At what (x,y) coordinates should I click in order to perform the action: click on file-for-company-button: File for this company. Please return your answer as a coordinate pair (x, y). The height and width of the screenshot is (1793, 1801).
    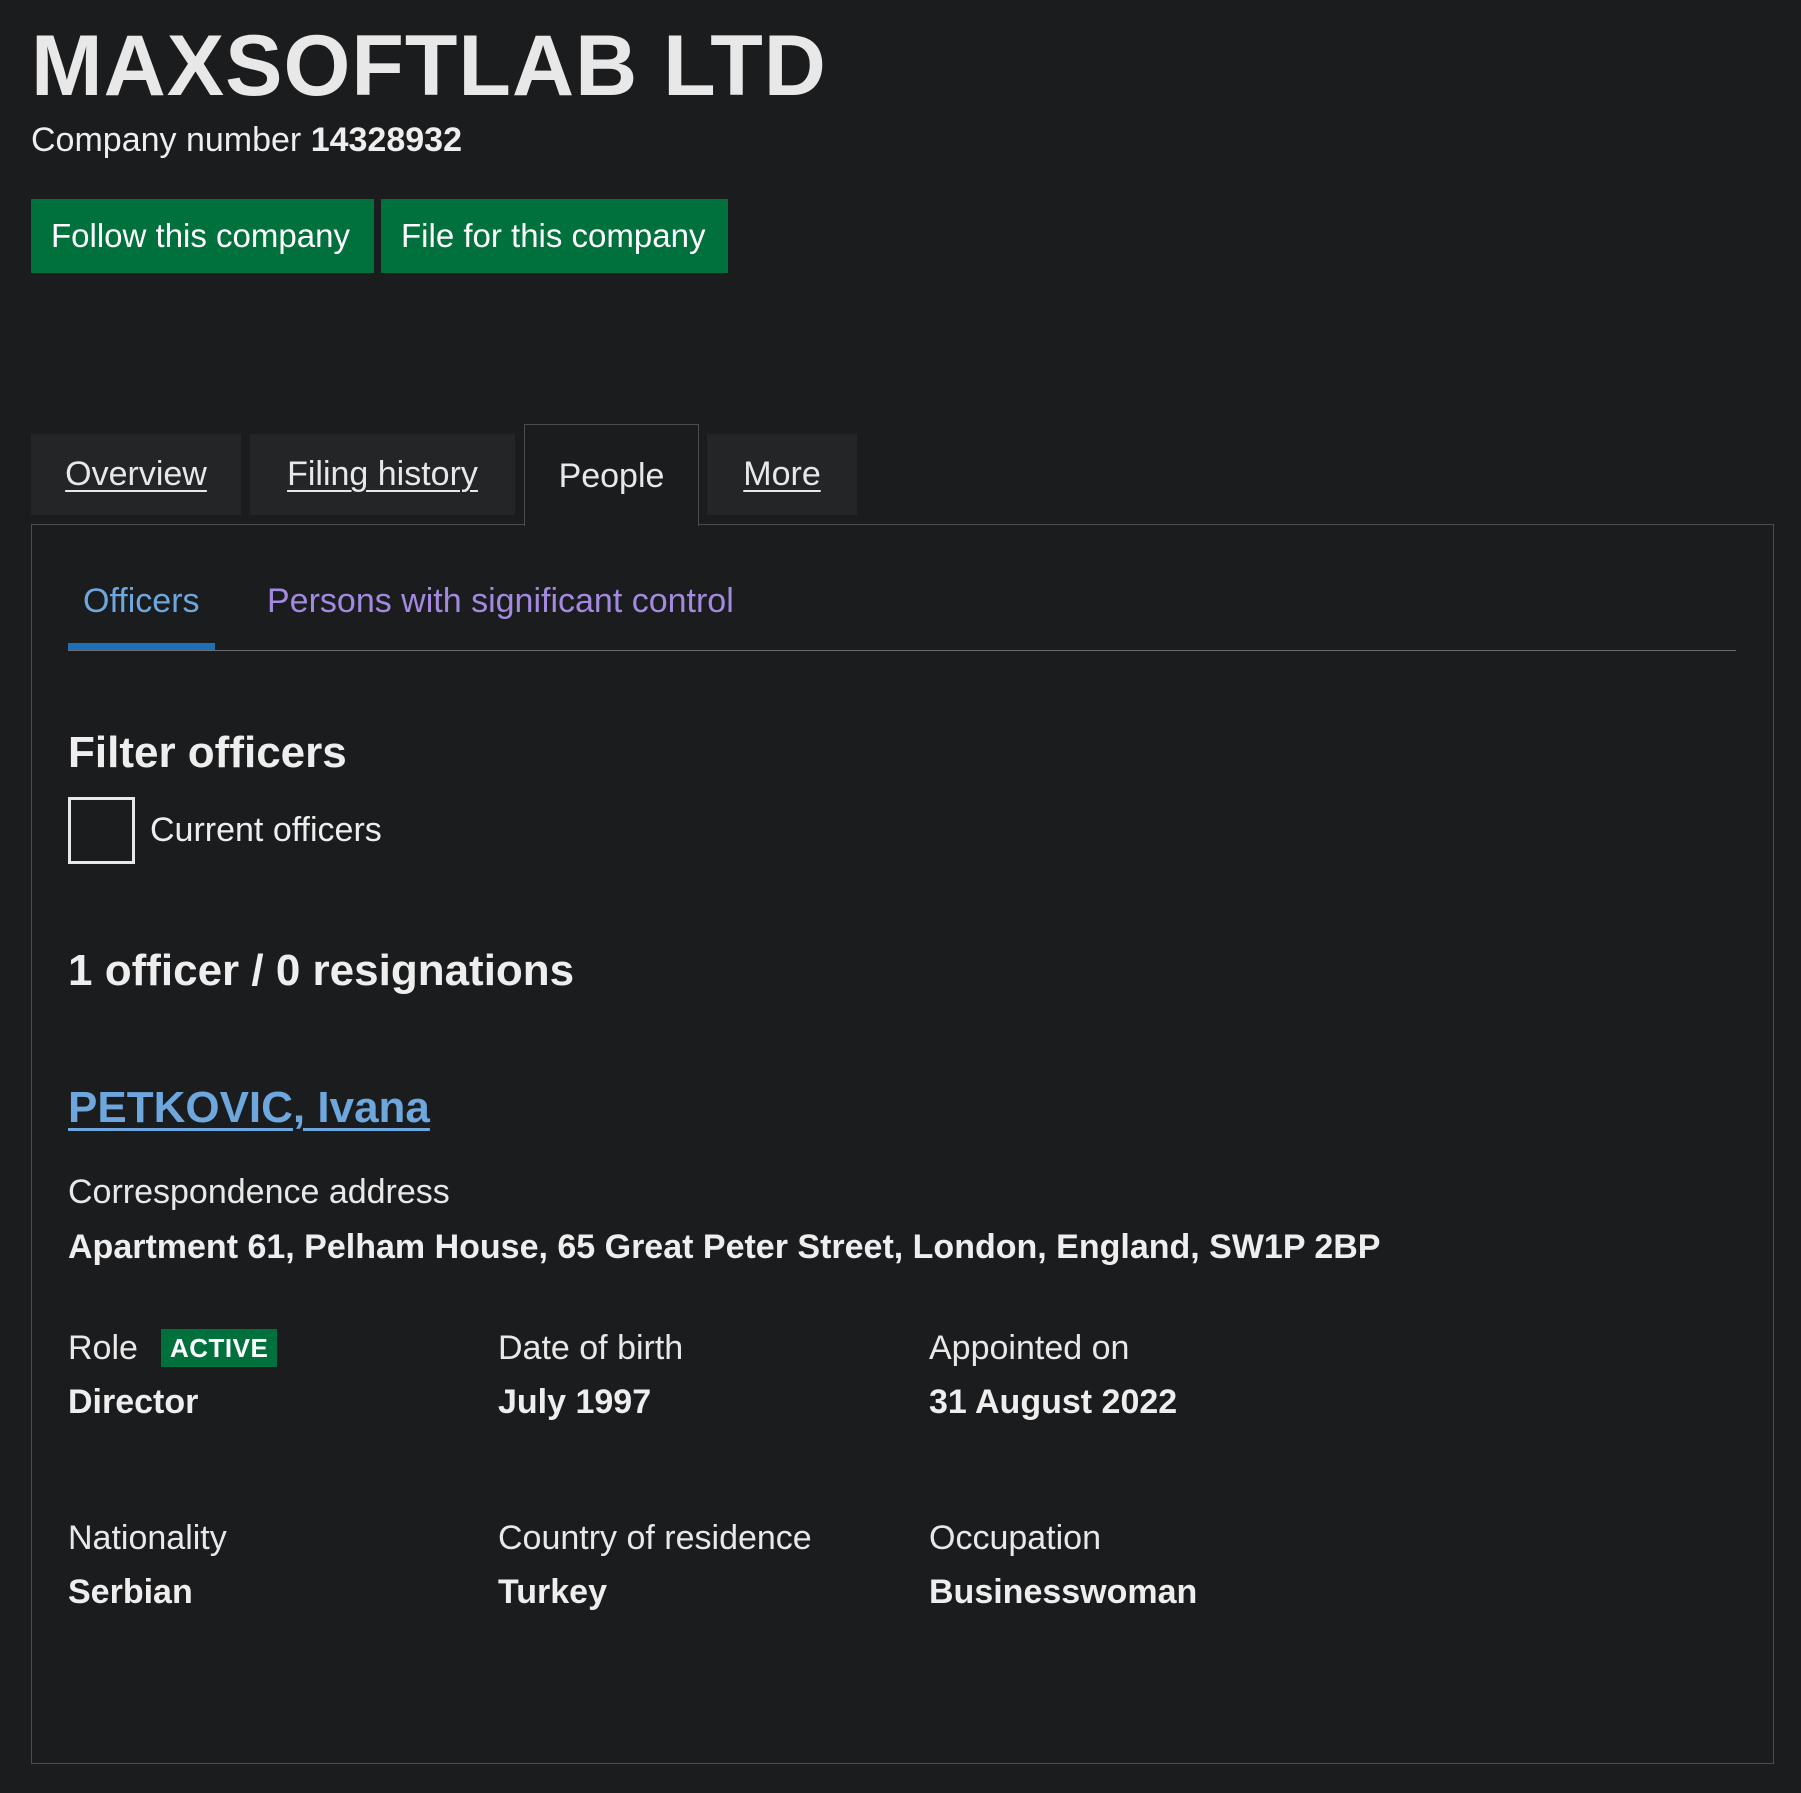
    Looking at the image, I should click on (554, 236).